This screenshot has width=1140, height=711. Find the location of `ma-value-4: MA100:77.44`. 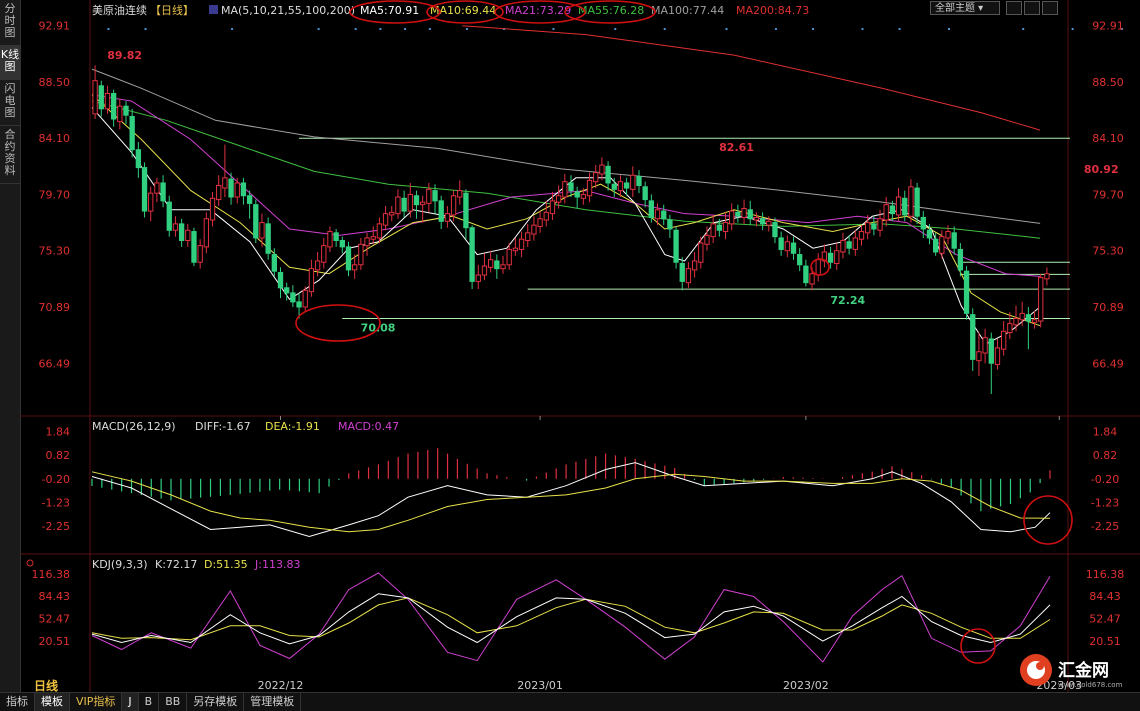

ma-value-4: MA100:77.44 is located at coordinates (687, 10).